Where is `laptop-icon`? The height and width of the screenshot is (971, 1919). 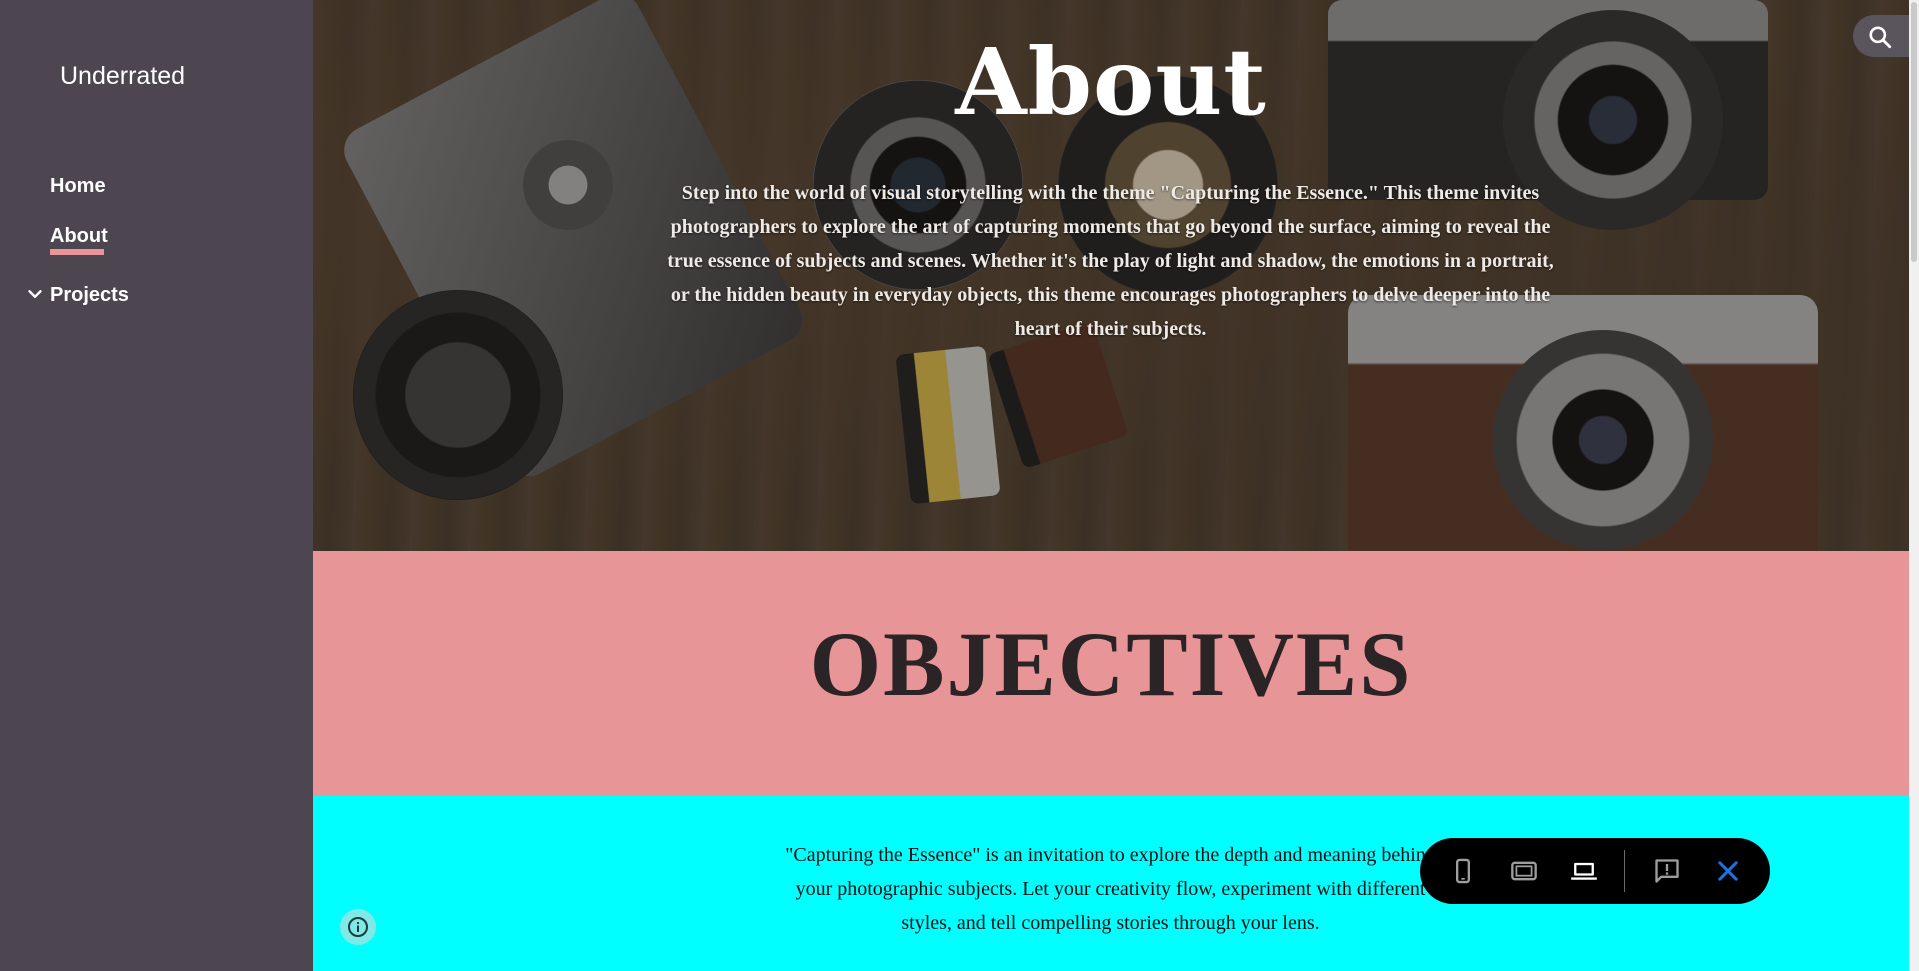 laptop-icon is located at coordinates (1584, 871).